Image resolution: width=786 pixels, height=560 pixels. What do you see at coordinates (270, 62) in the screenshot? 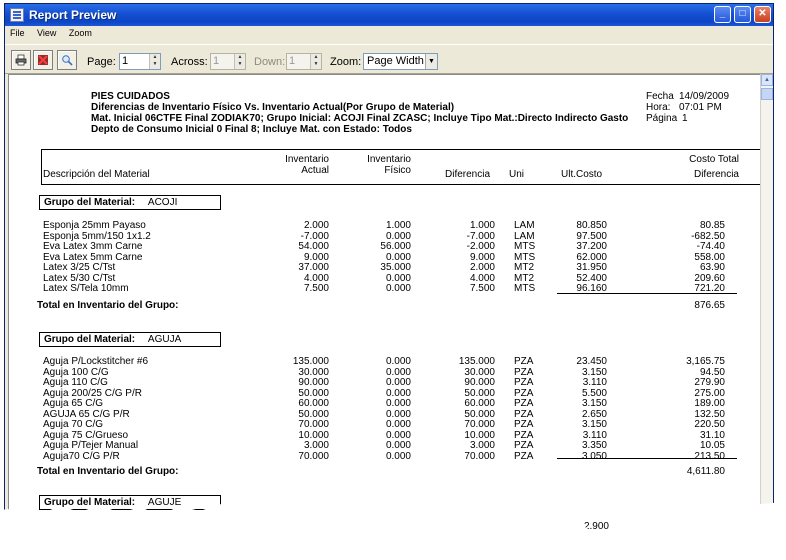
I see `down-label: Down:` at bounding box center [270, 62].